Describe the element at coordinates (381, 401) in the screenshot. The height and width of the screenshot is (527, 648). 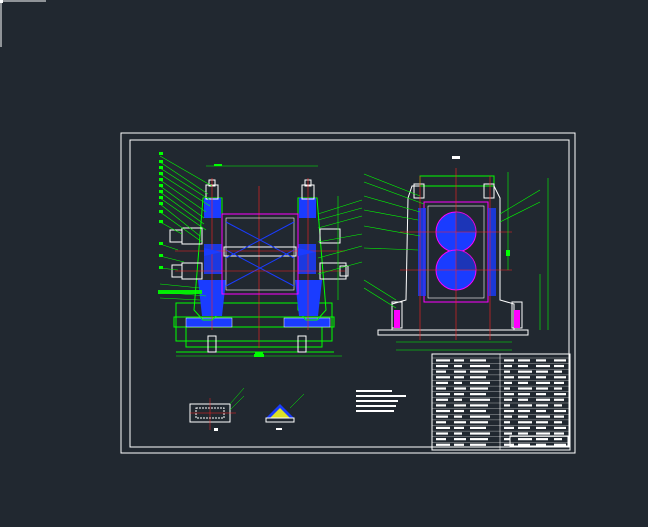
I see `technical-notes` at that location.